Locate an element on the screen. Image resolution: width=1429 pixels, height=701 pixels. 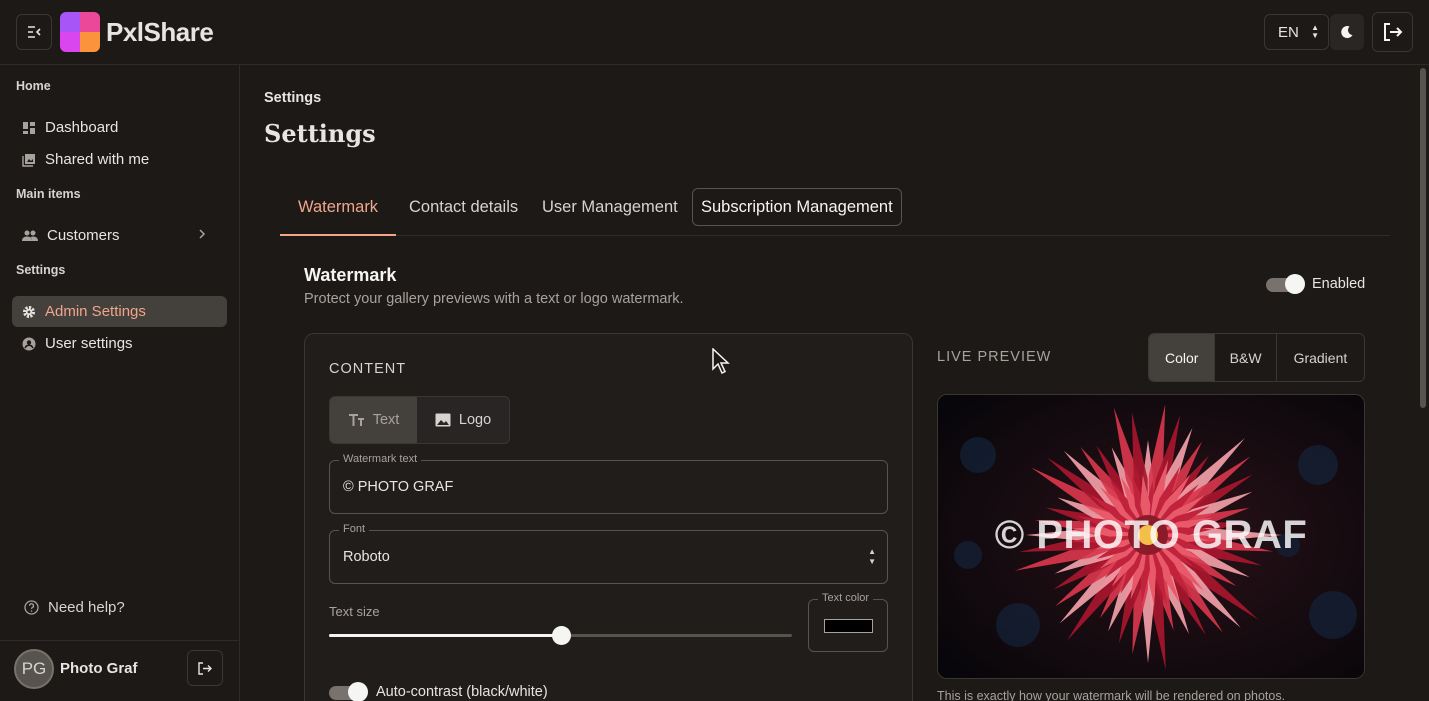
moon-icon is located at coordinates (1347, 32).